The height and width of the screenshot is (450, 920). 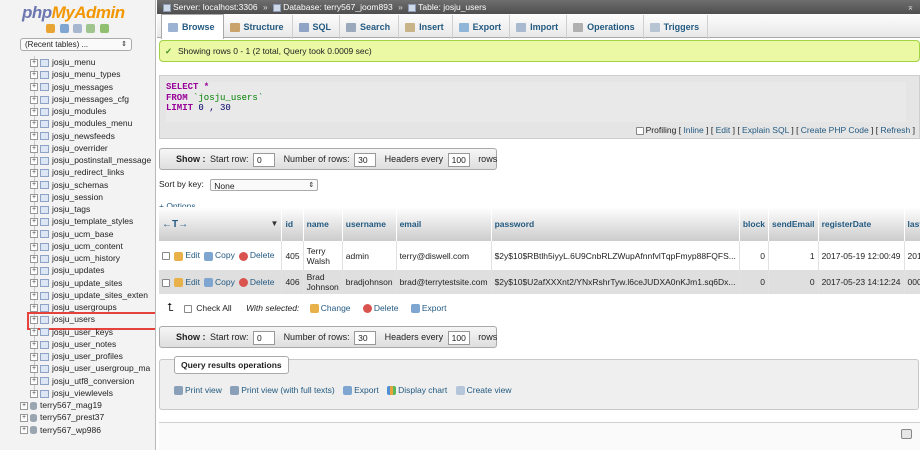 What do you see at coordinates (754, 224) in the screenshot?
I see `column-header: block` at bounding box center [754, 224].